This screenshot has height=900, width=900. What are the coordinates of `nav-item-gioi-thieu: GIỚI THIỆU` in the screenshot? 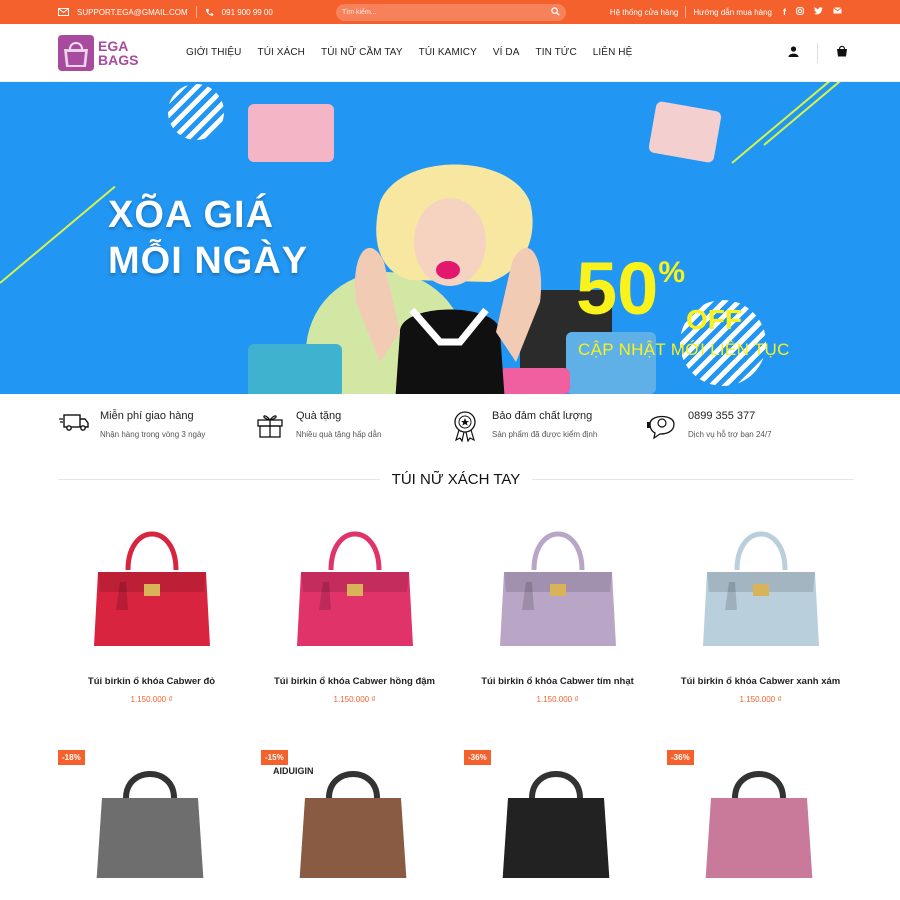 It's located at (214, 52).